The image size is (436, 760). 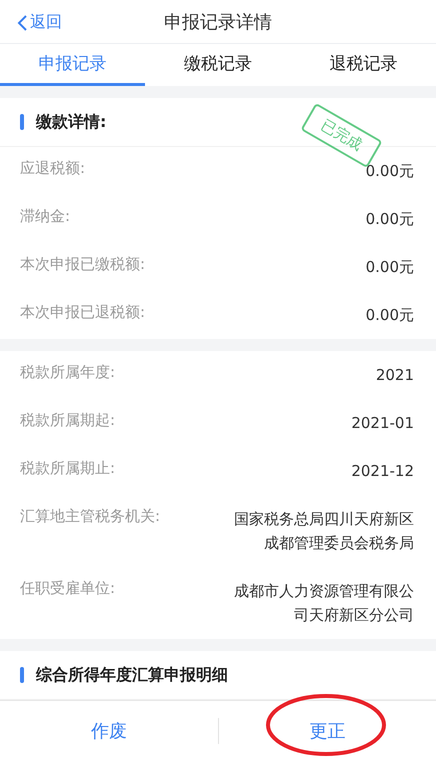 I want to click on field-value: 成都市人力资源管理有限公司天府新区分公司, so click(x=323, y=603).